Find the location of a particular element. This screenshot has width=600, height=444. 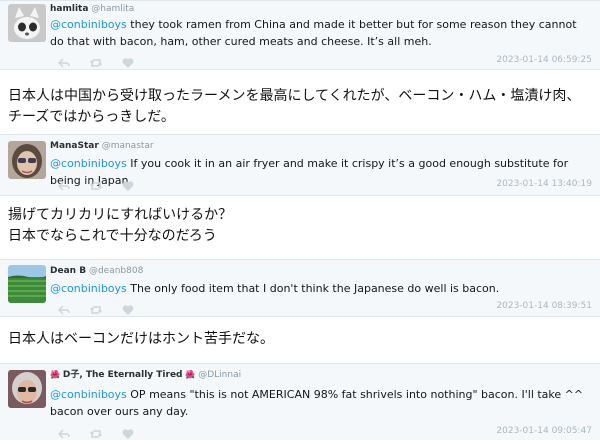

tweet-author: Dean B @deanb808 is located at coordinates (96, 271).